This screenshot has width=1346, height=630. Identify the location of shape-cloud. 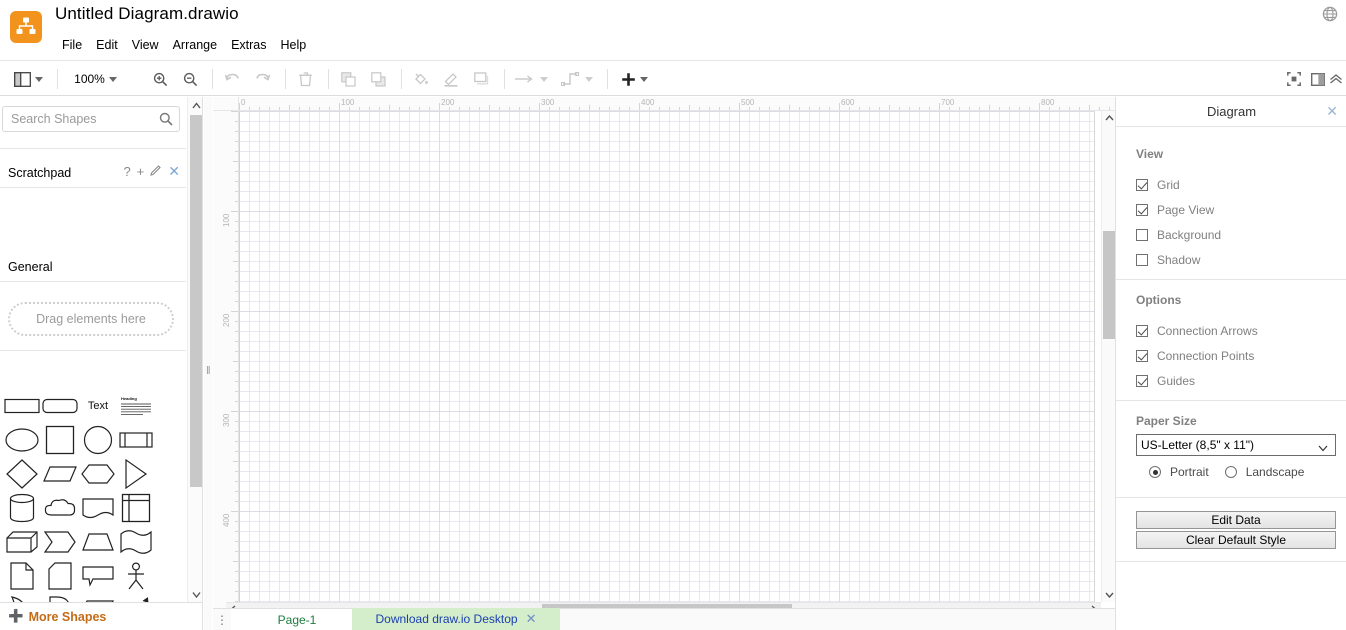
(60, 508).